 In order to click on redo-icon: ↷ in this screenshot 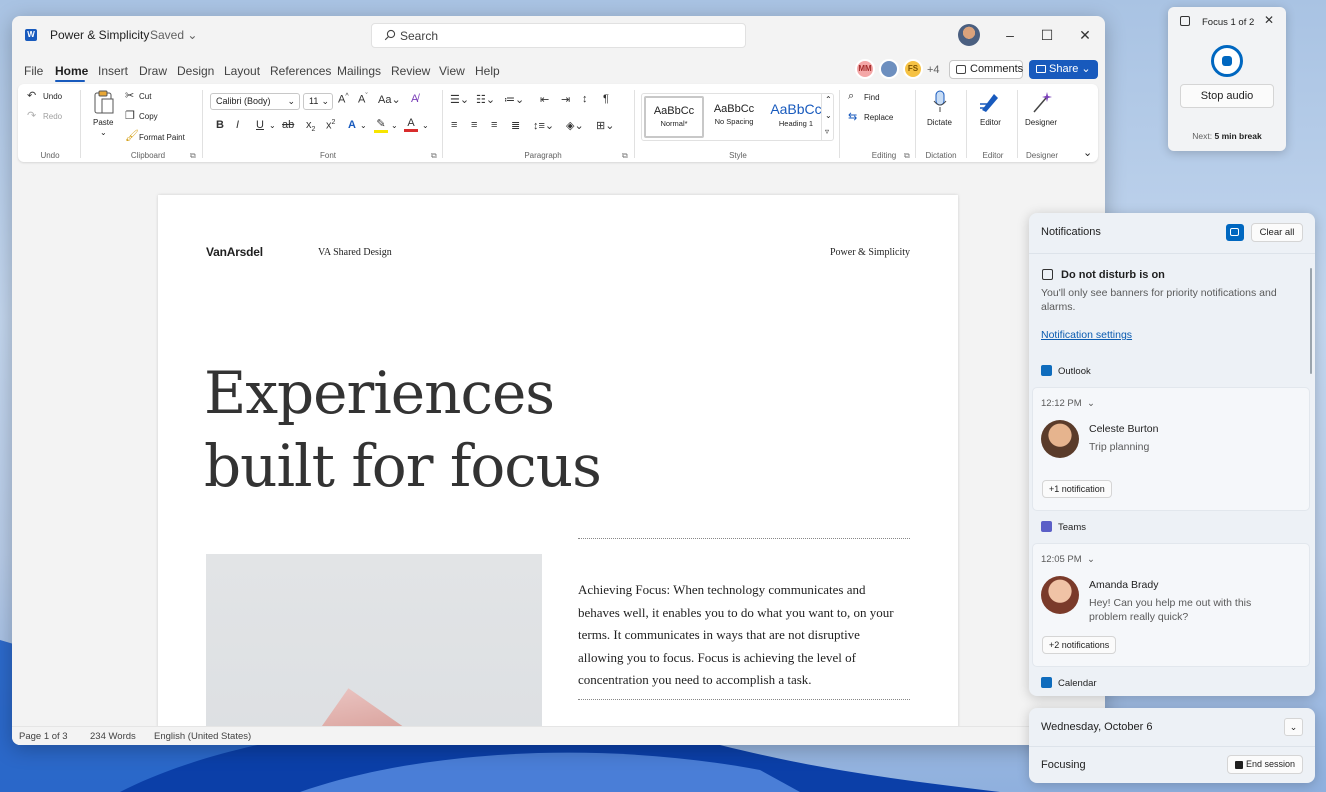, I will do `click(31, 115)`.